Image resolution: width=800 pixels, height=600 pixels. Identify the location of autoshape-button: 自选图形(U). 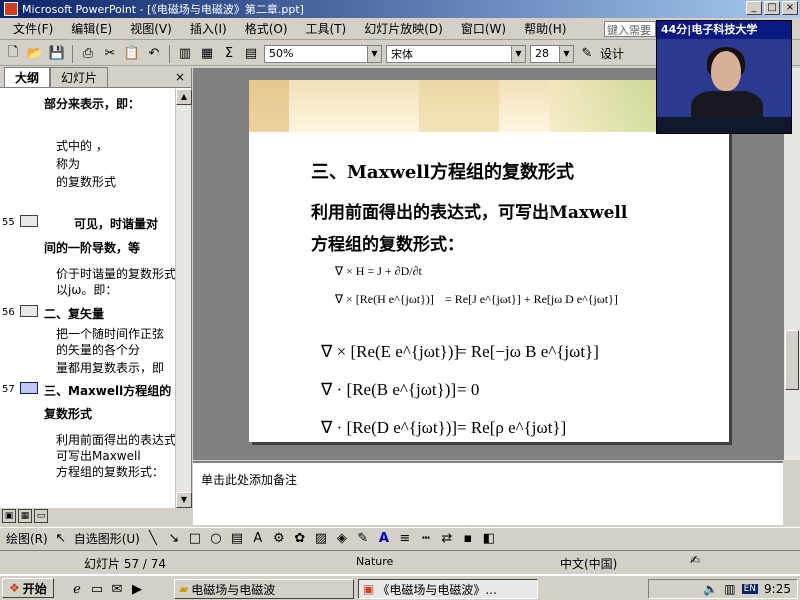
(107, 538).